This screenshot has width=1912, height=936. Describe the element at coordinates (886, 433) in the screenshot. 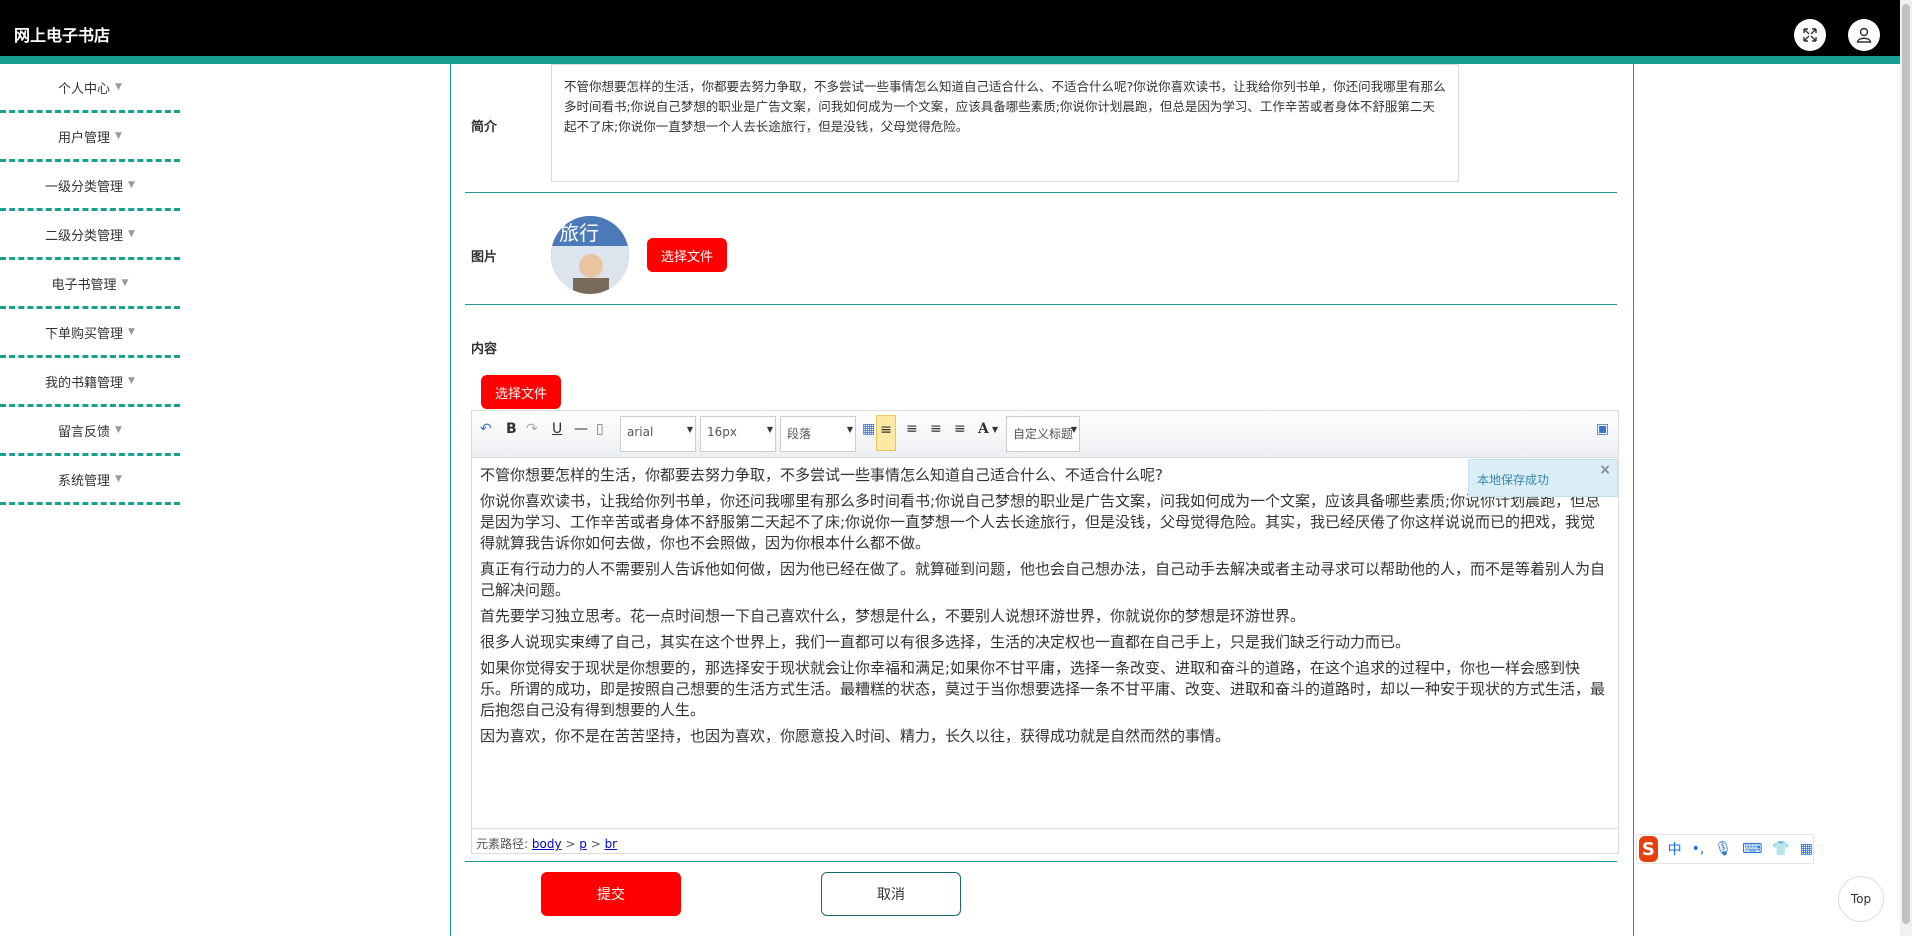

I see `align-left-icon: ≡` at that location.